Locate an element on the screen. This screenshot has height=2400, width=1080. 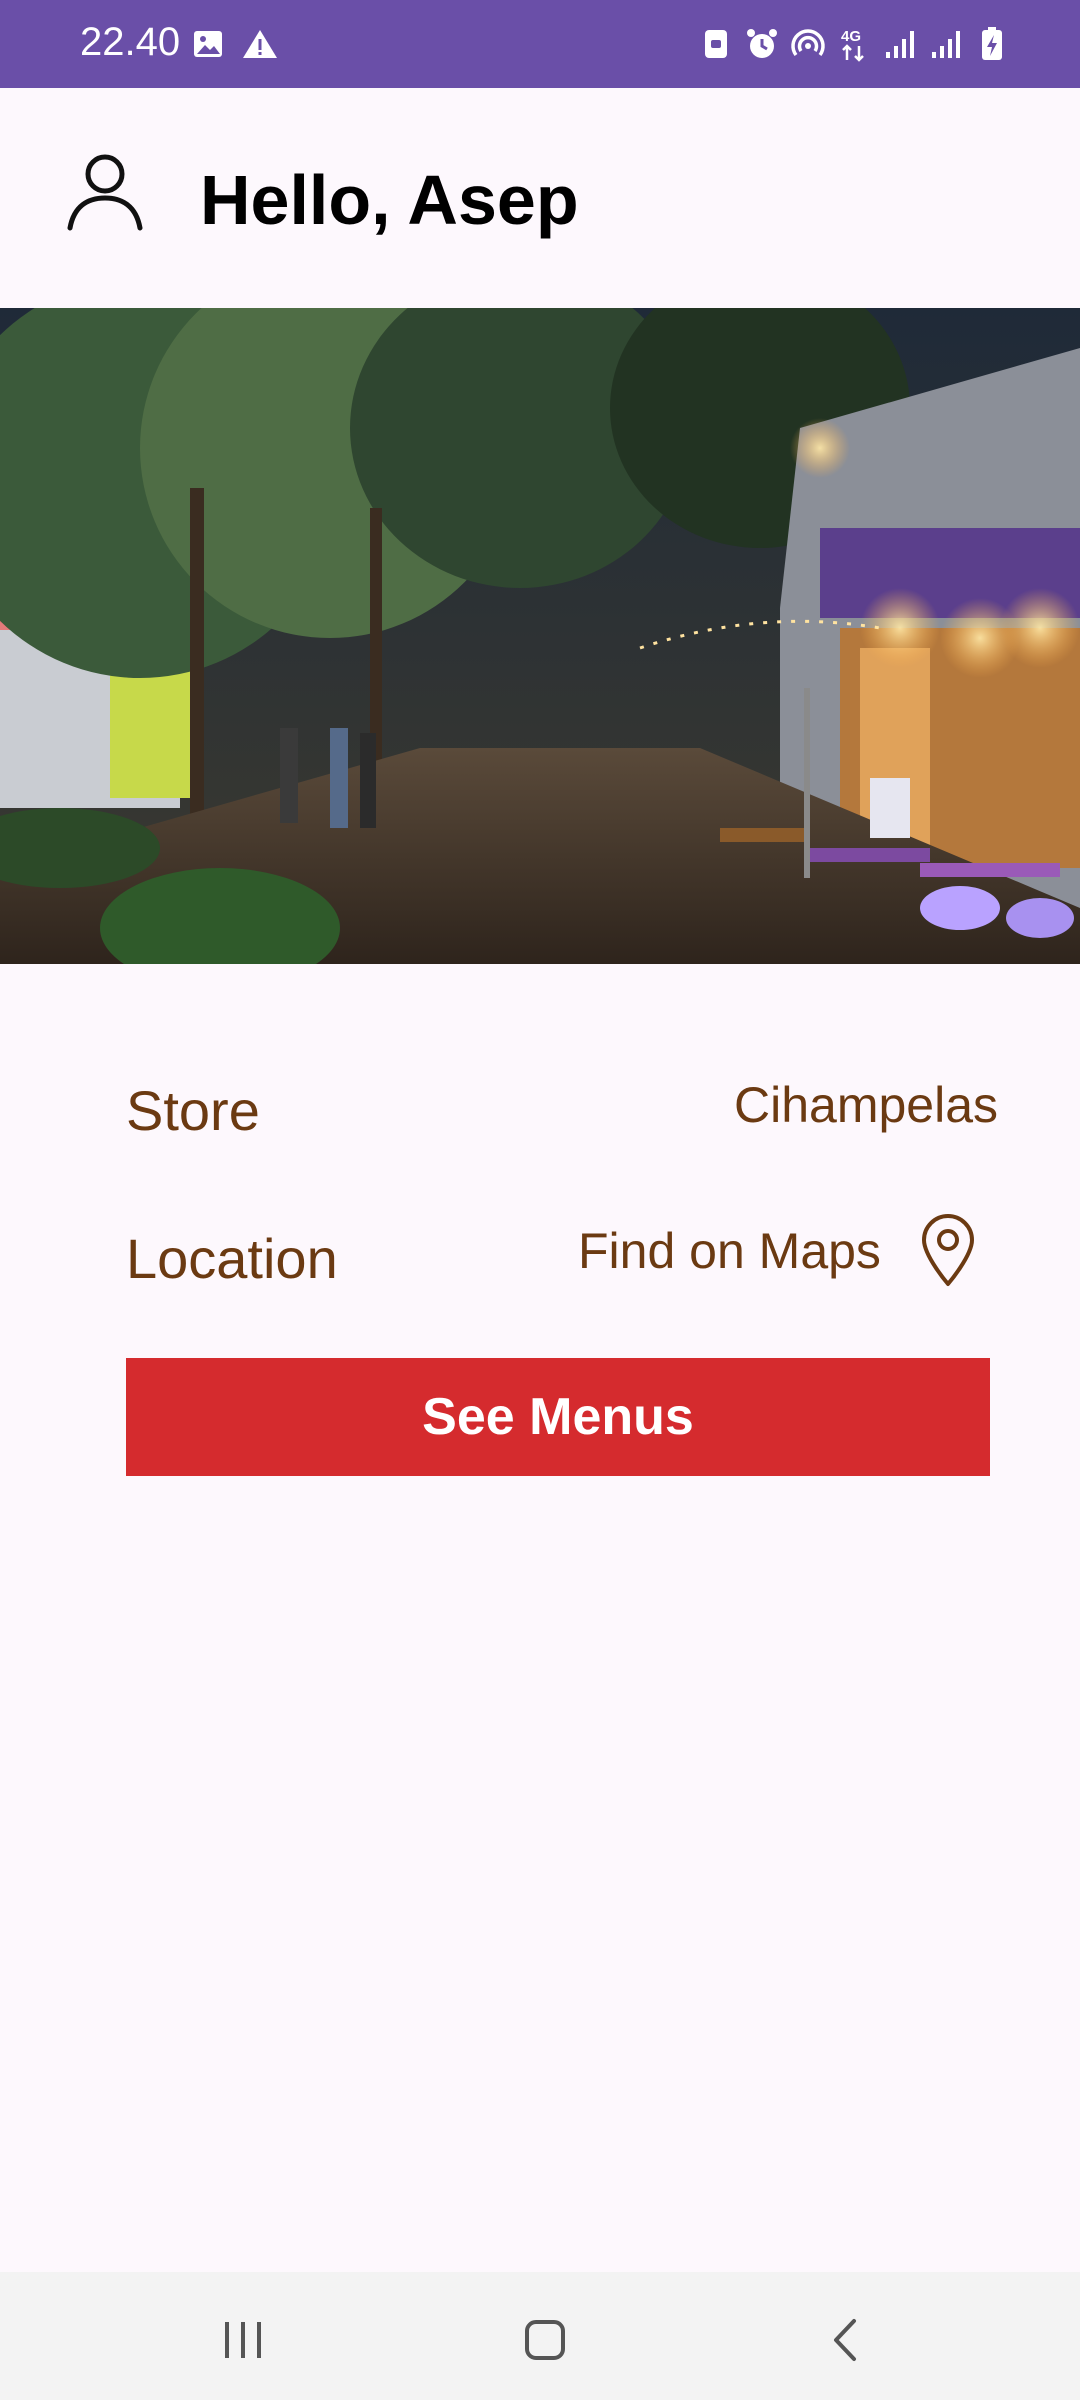
battery-charging-icon is located at coordinates (992, 44).